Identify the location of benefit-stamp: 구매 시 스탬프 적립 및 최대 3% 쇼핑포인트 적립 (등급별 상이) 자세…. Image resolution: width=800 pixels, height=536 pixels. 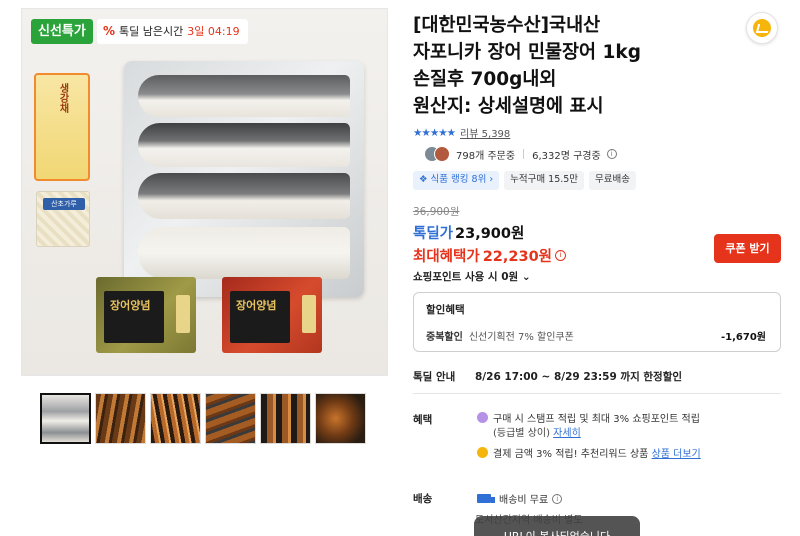
(627, 426).